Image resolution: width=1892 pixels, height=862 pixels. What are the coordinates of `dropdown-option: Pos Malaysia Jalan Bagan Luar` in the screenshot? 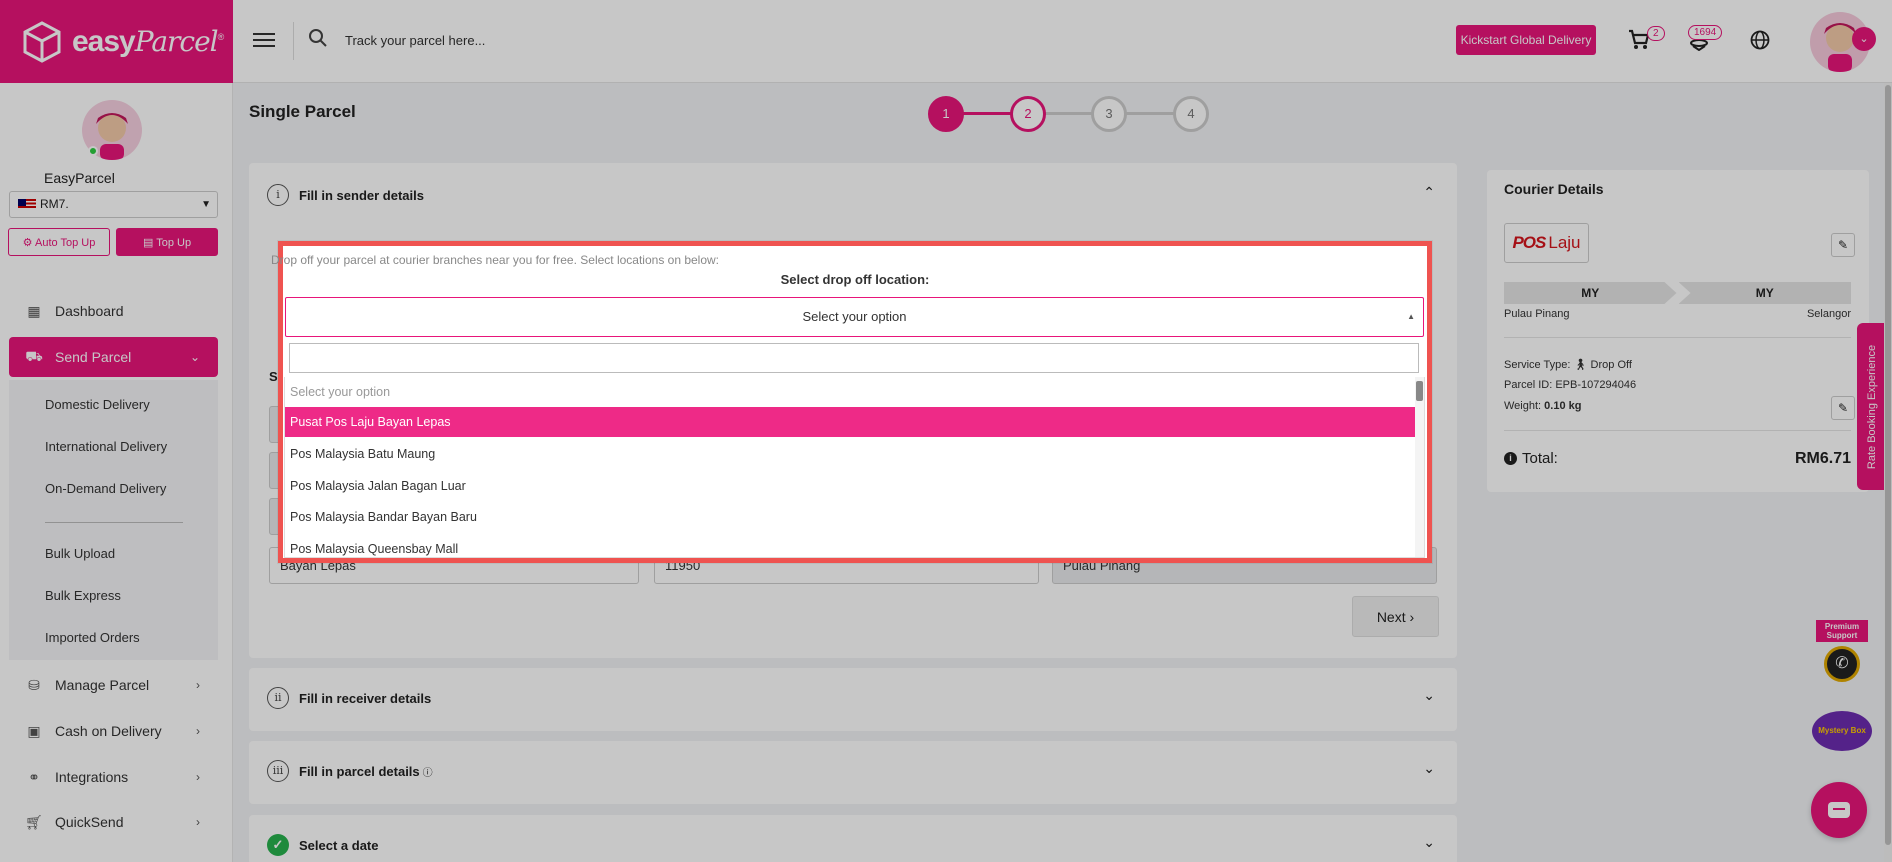 It's located at (850, 486).